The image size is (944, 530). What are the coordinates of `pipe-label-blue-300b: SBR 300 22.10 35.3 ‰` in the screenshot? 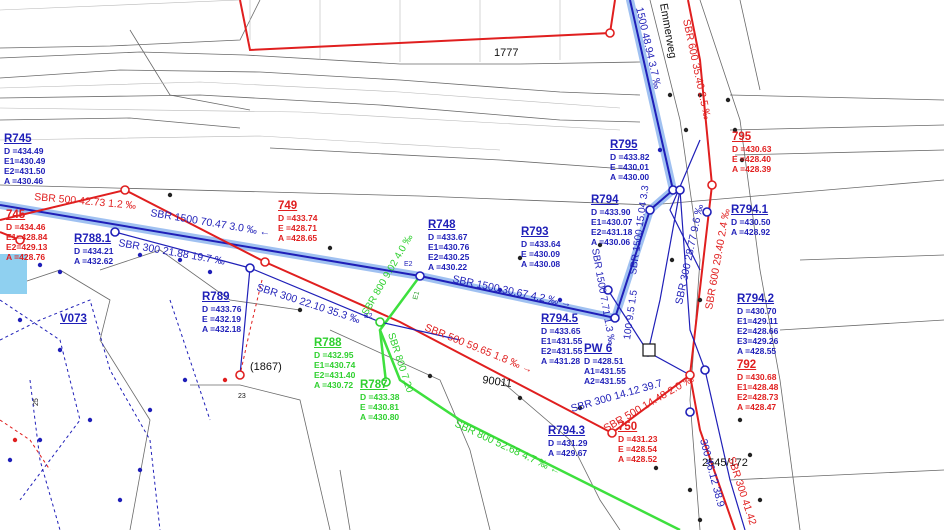 It's located at (308, 303).